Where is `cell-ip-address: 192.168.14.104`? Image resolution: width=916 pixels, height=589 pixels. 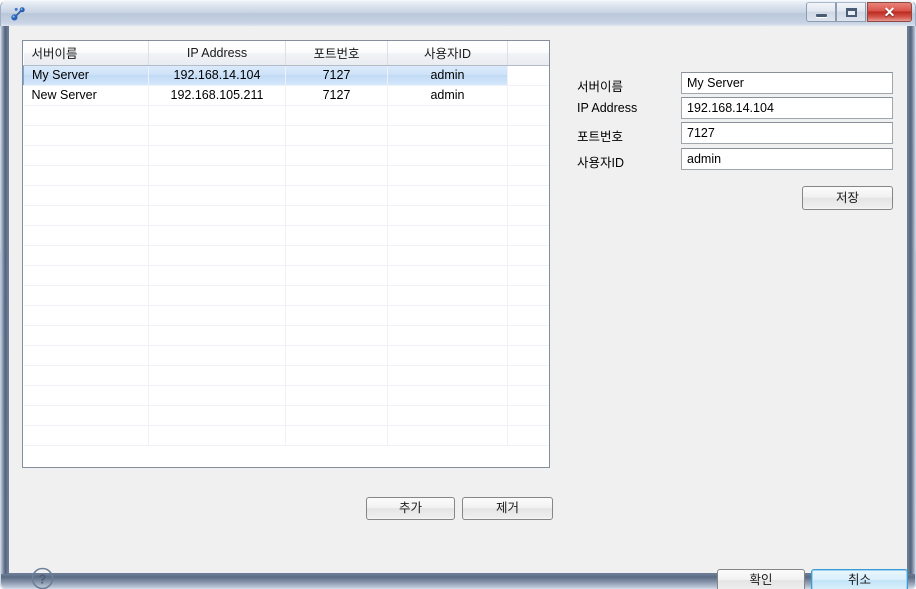 cell-ip-address: 192.168.14.104 is located at coordinates (217, 75).